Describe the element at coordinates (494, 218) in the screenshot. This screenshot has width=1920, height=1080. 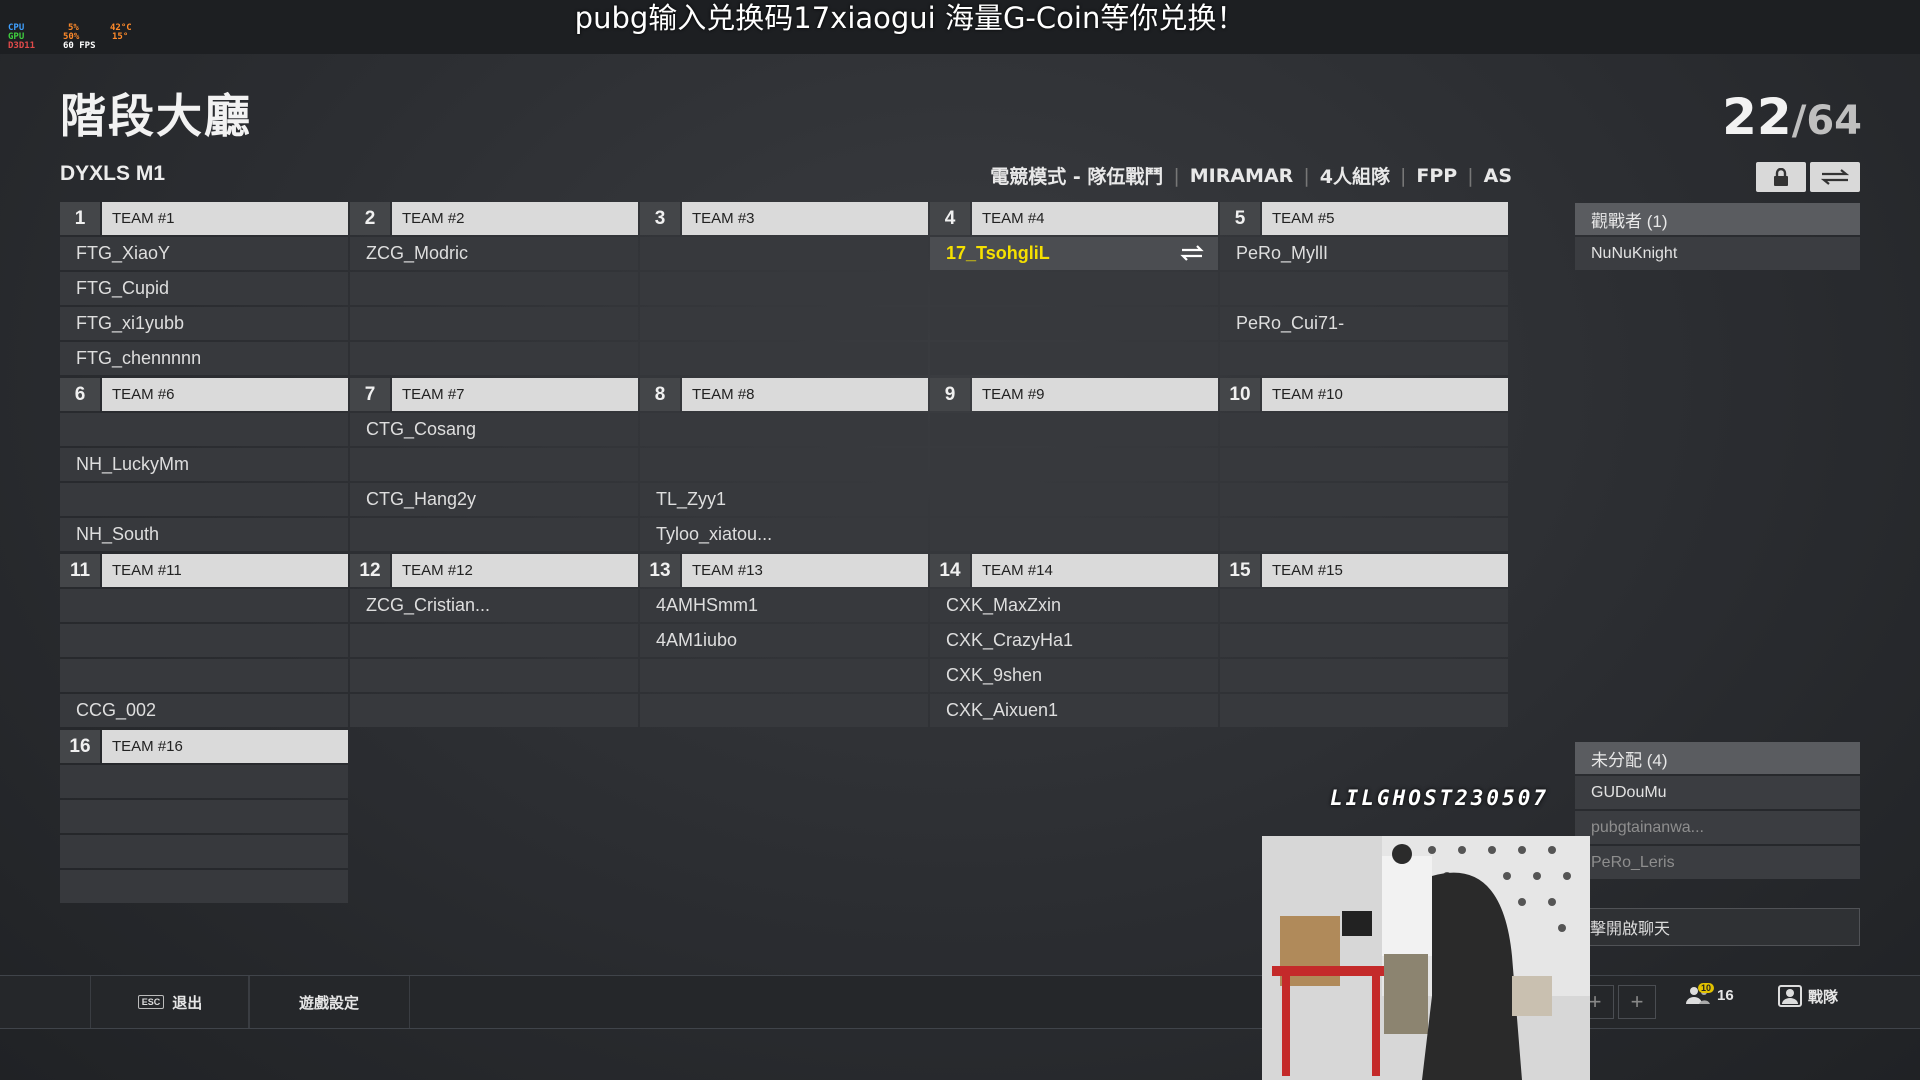
I see `team-header: 2 TEAM #2` at that location.